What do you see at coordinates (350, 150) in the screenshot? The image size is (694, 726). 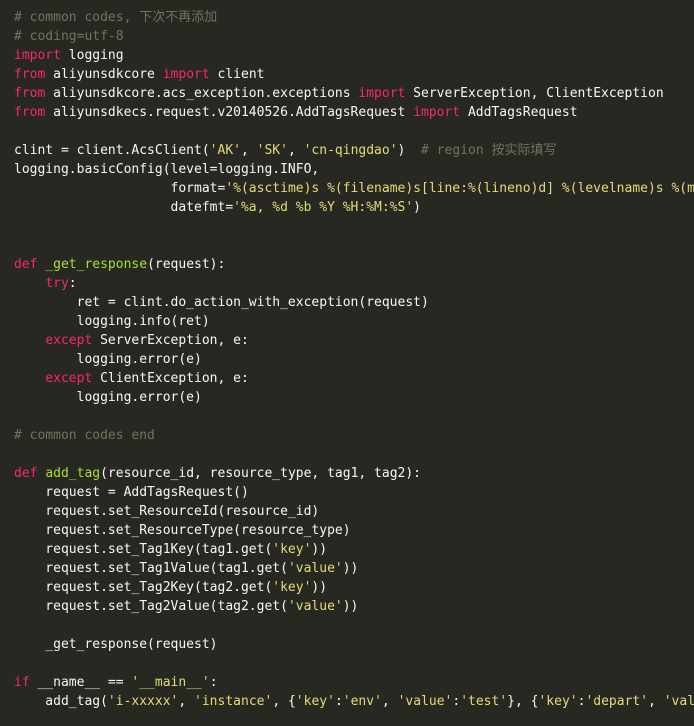 I see `string-token: 'cn-qingdao'` at bounding box center [350, 150].